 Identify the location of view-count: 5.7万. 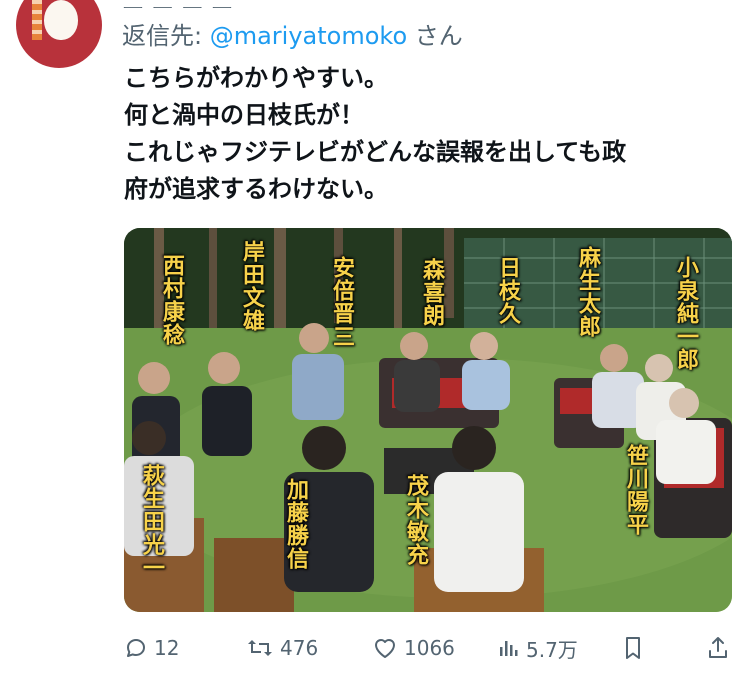
(552, 649).